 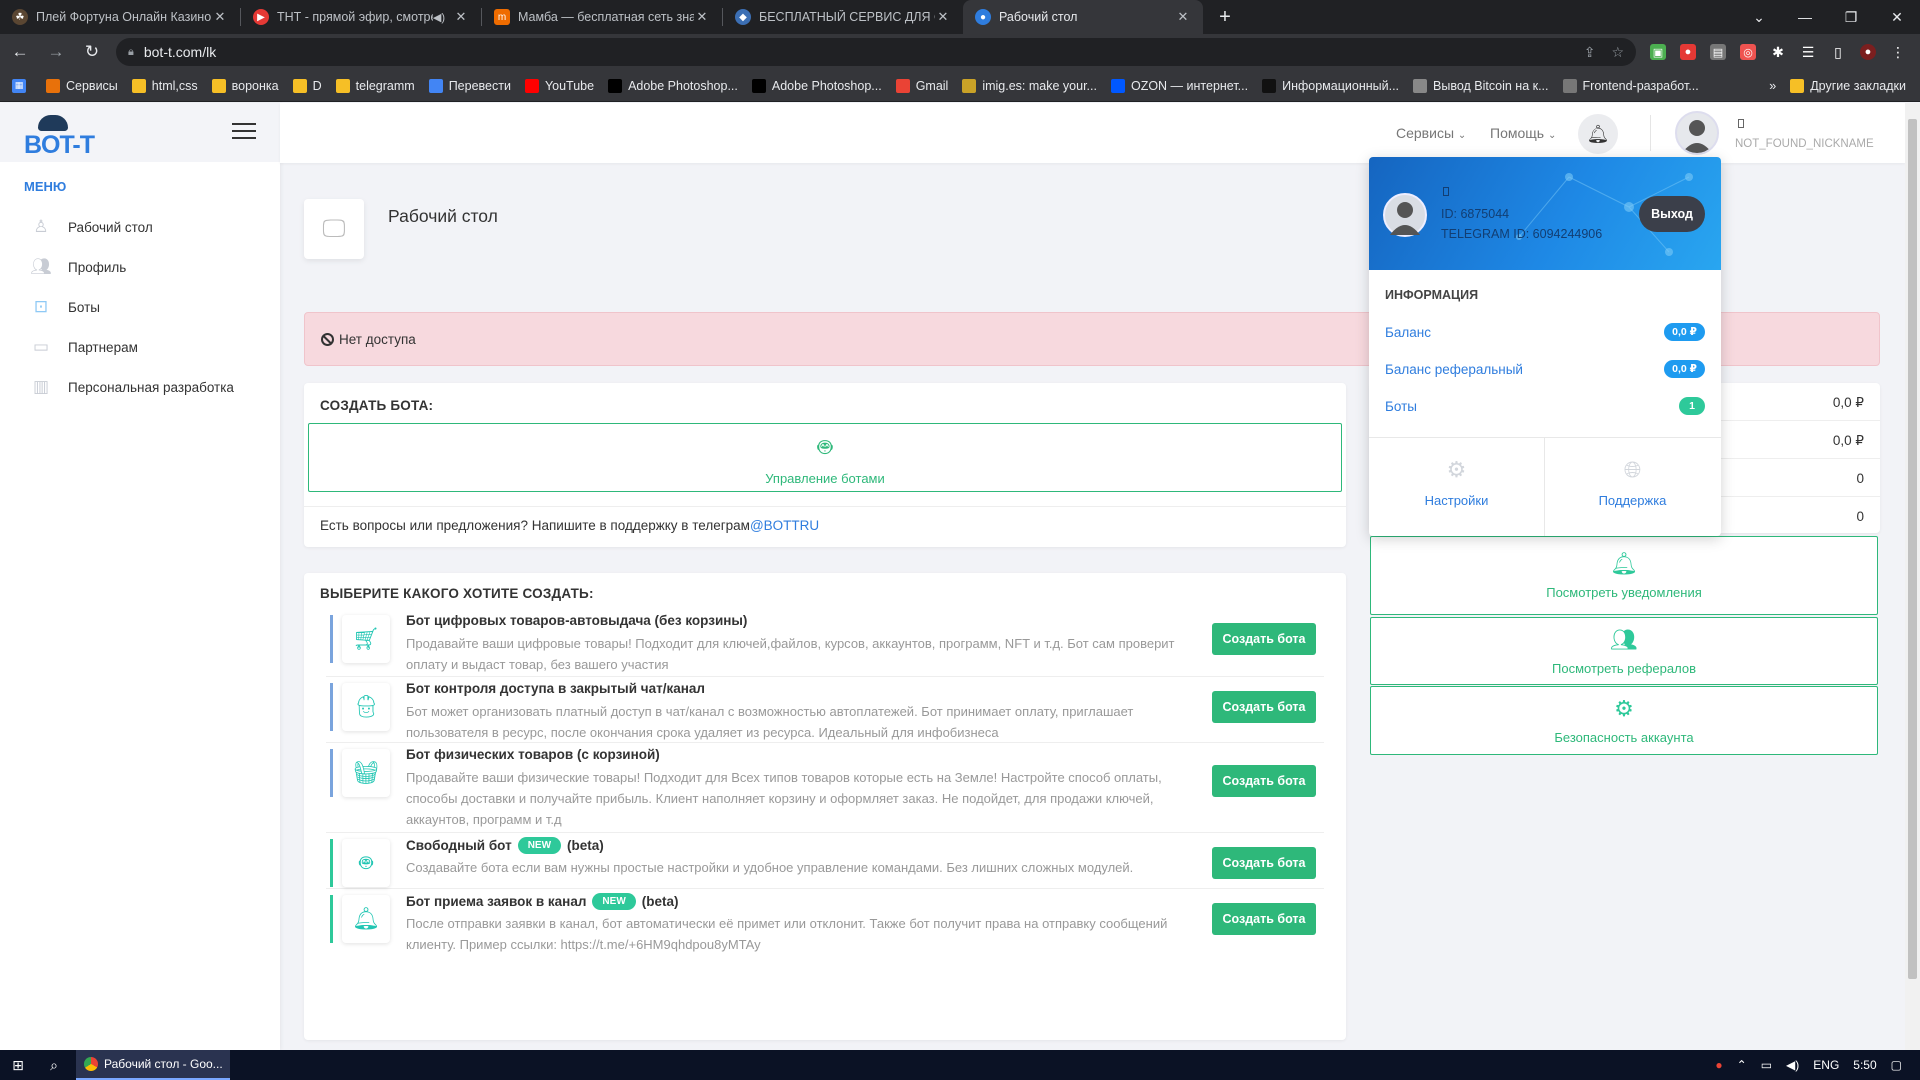 I want to click on language-indicator: ENG, so click(x=1826, y=1065).